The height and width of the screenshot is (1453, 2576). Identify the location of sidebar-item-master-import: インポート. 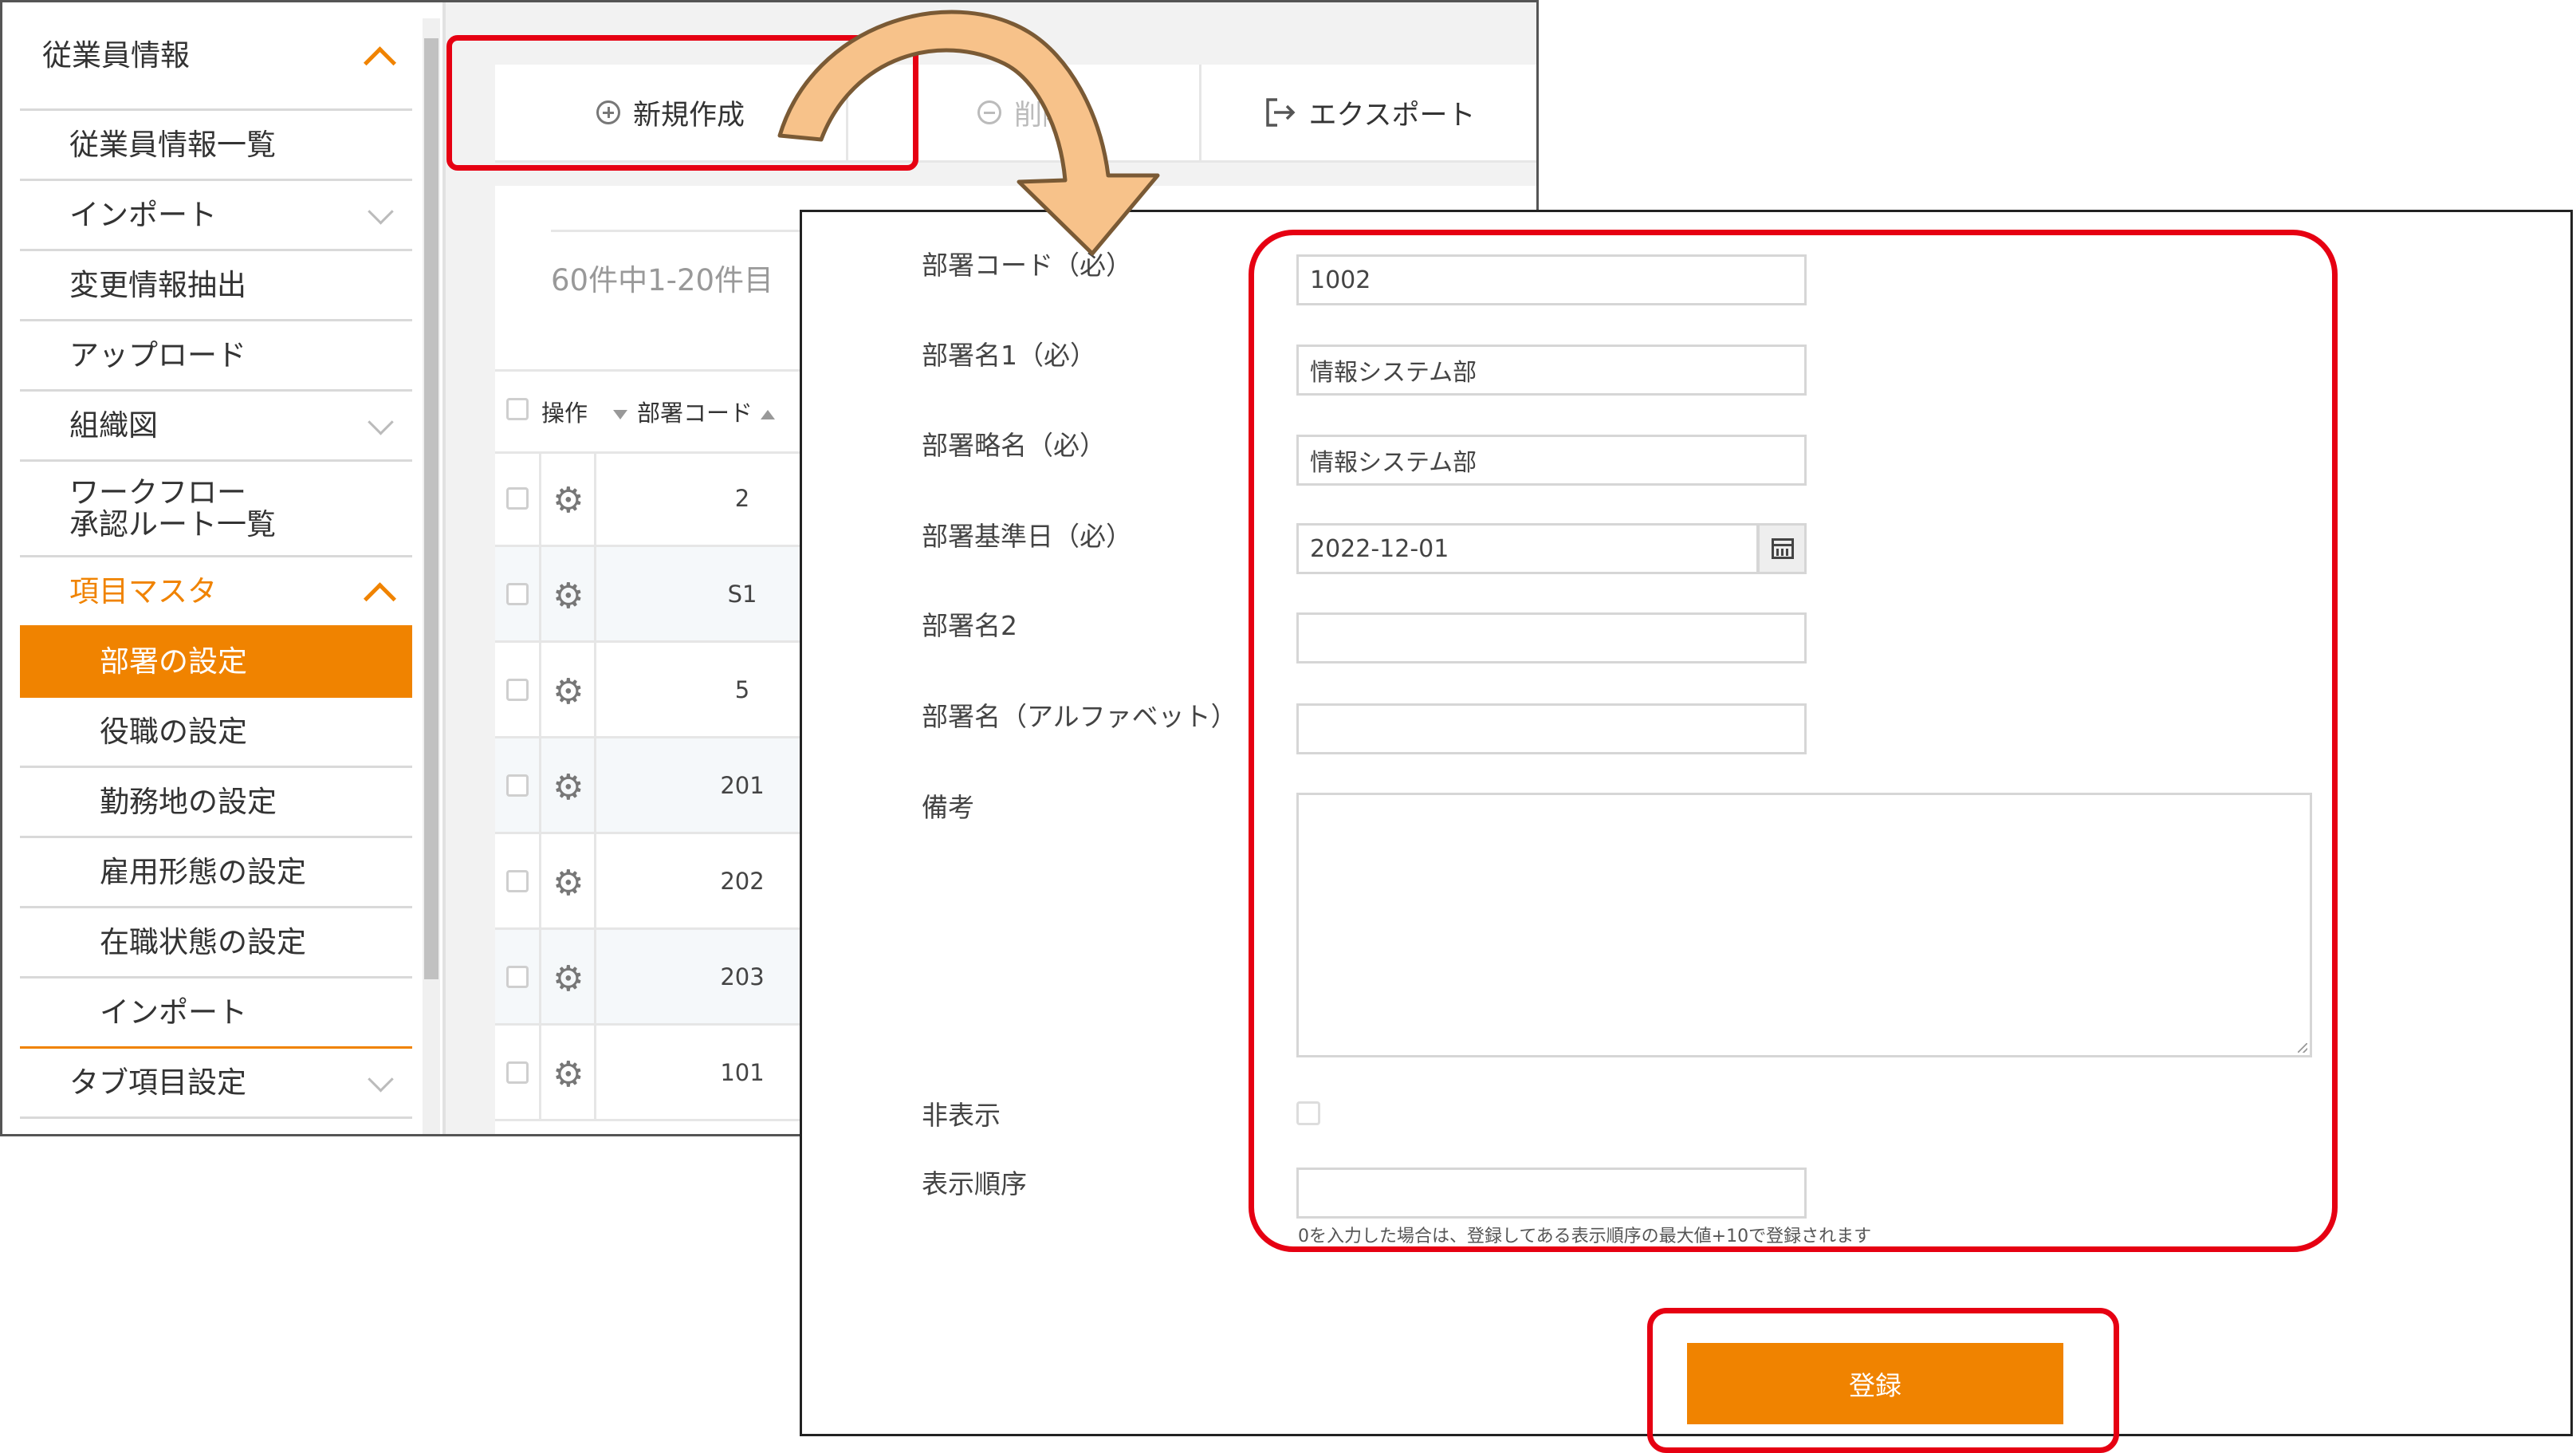
(216, 1014).